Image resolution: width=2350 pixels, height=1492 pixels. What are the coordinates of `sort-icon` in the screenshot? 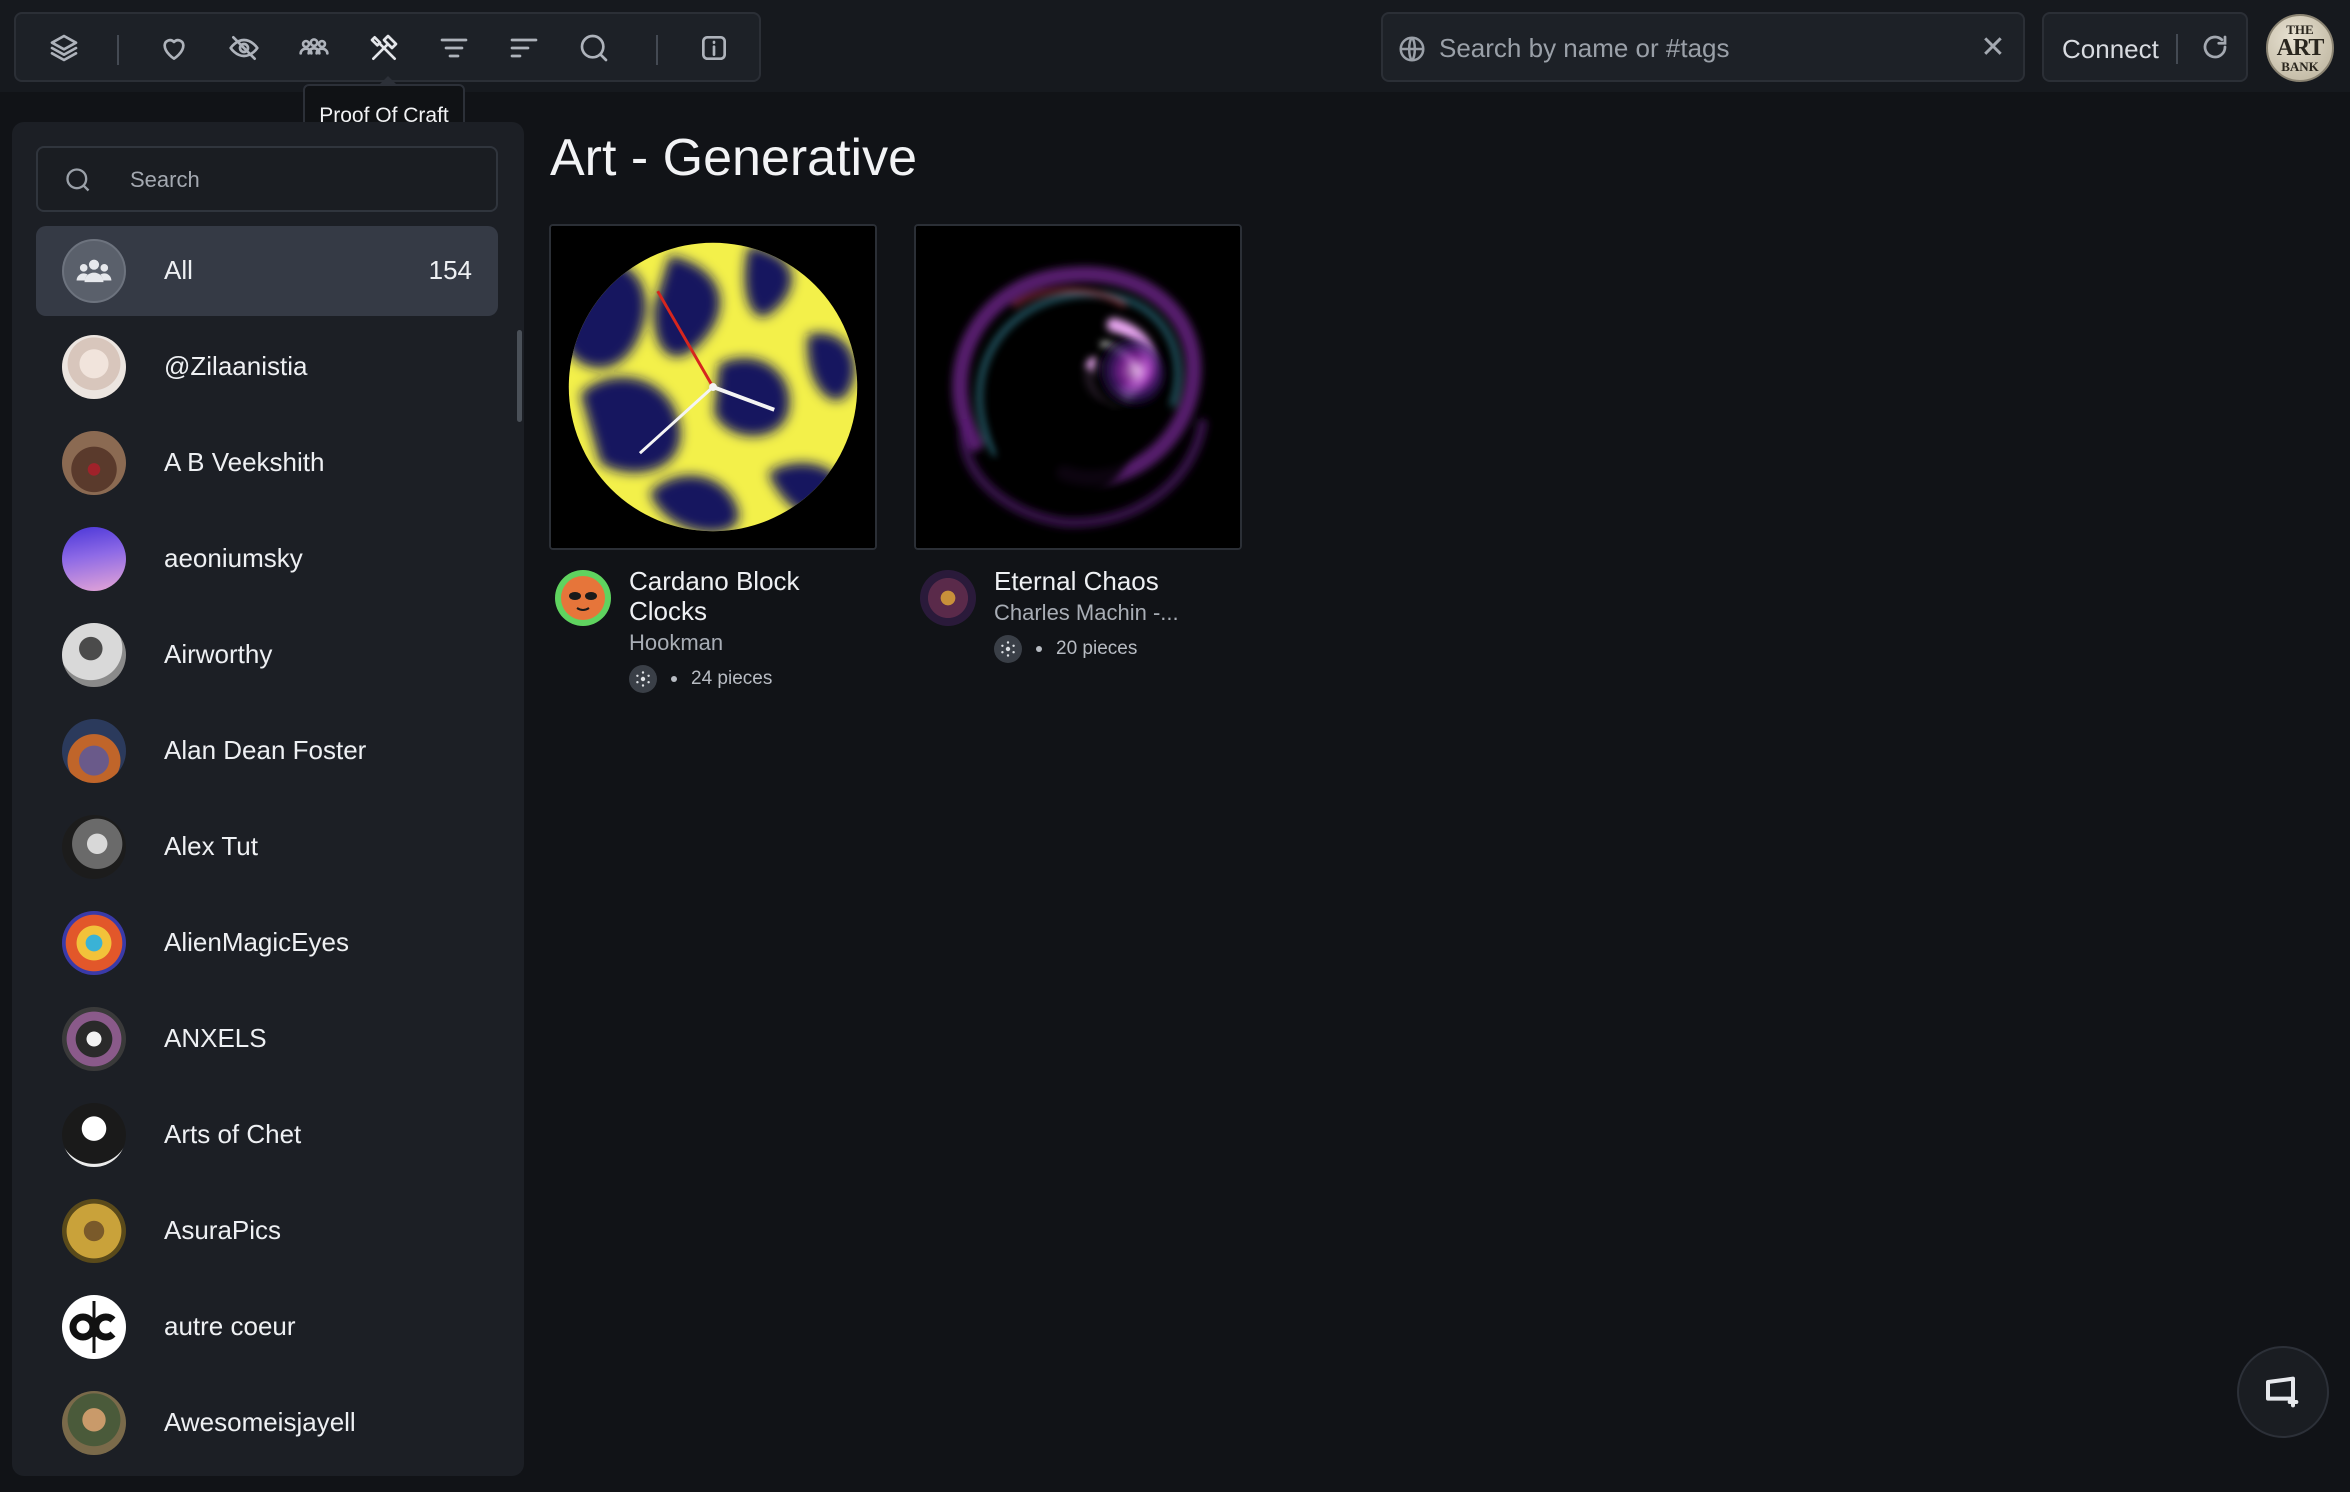 It's located at (524, 48).